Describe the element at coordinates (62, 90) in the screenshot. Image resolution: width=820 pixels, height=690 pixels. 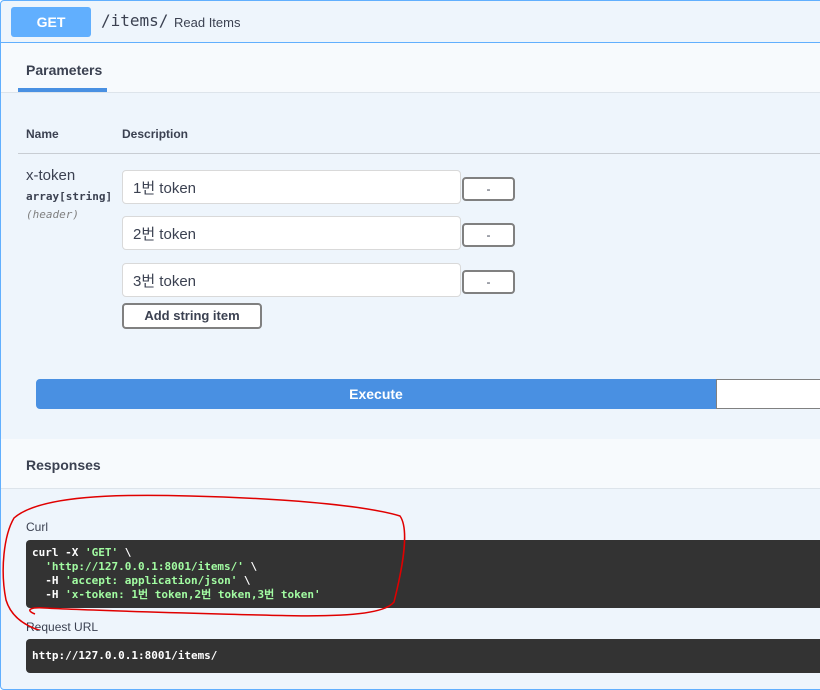
I see `tab-active-indicator` at that location.